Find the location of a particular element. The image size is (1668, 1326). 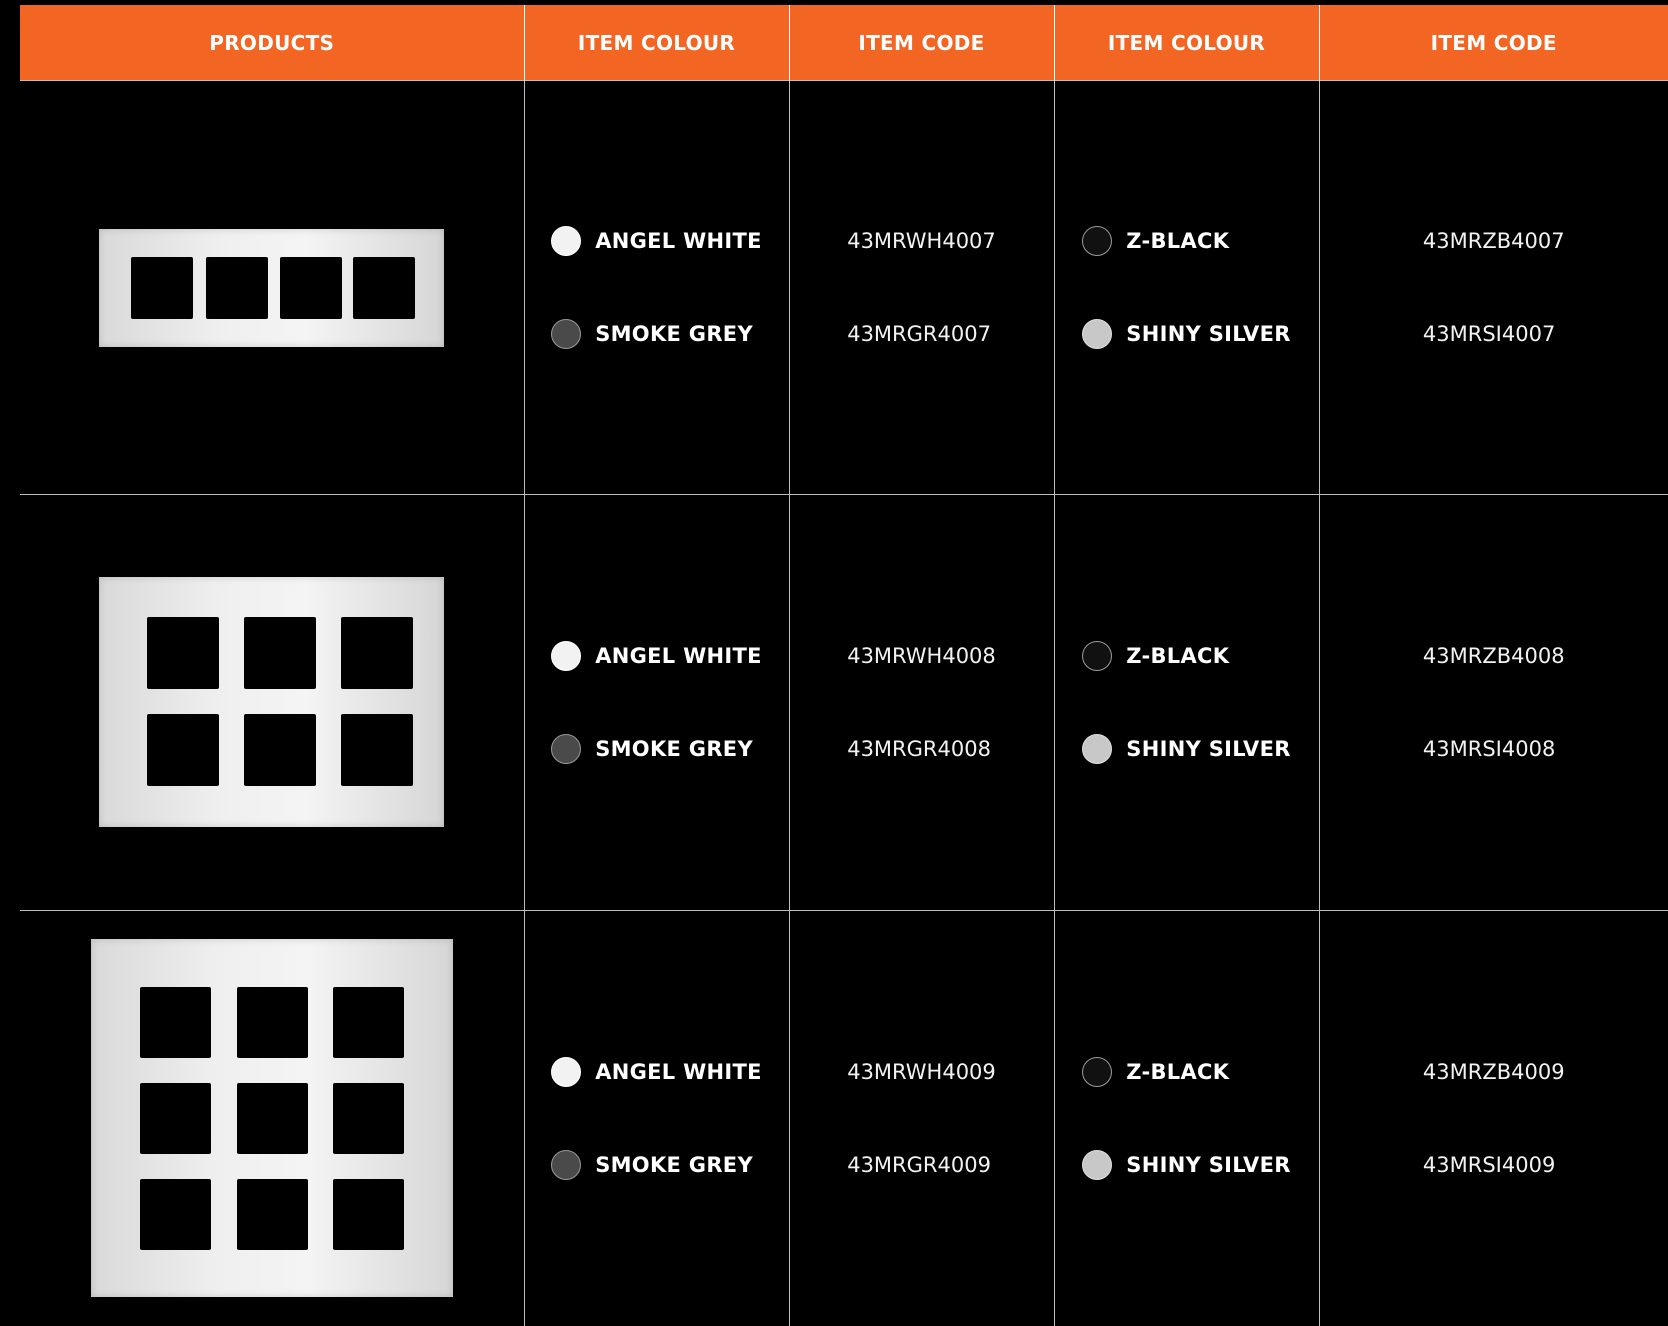

code-cell: 43MRWH4008 43MRGR4008 is located at coordinates (921, 702).